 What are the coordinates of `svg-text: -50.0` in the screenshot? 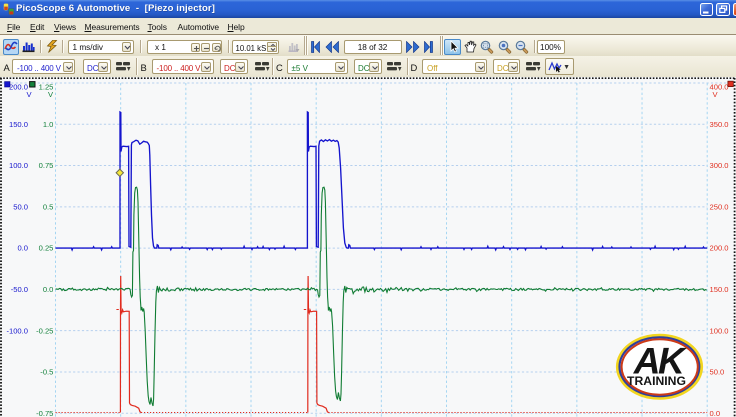 It's located at (19, 289).